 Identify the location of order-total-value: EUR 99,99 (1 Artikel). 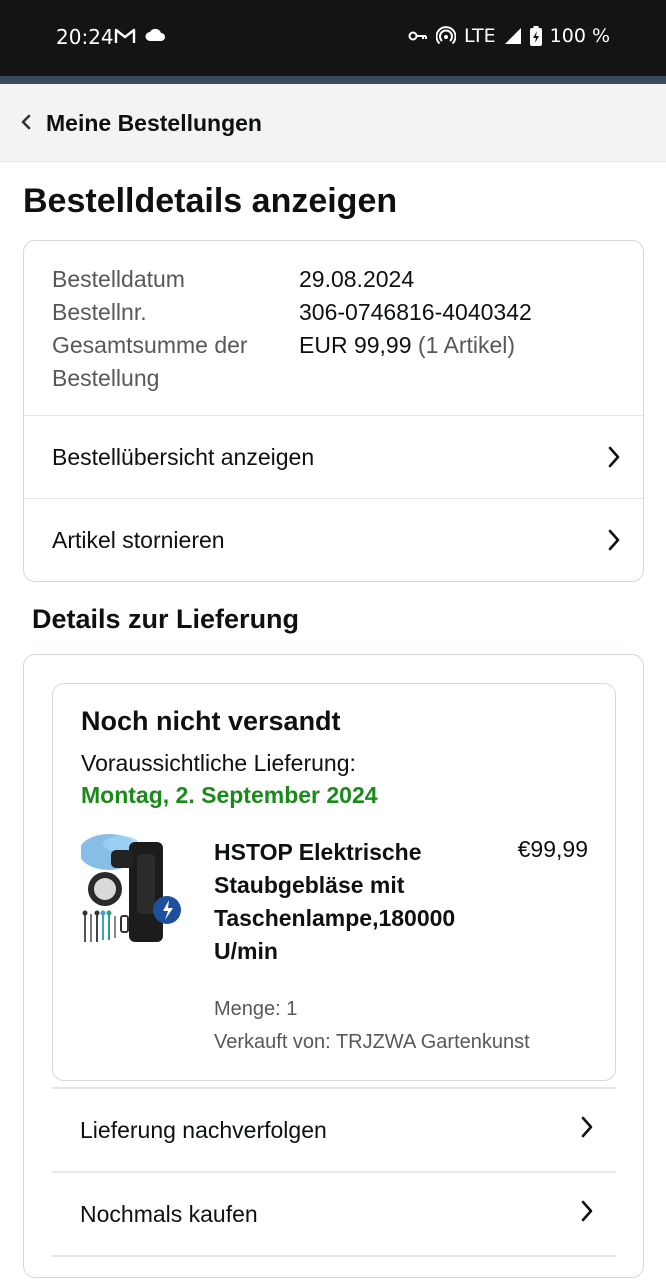
(407, 345).